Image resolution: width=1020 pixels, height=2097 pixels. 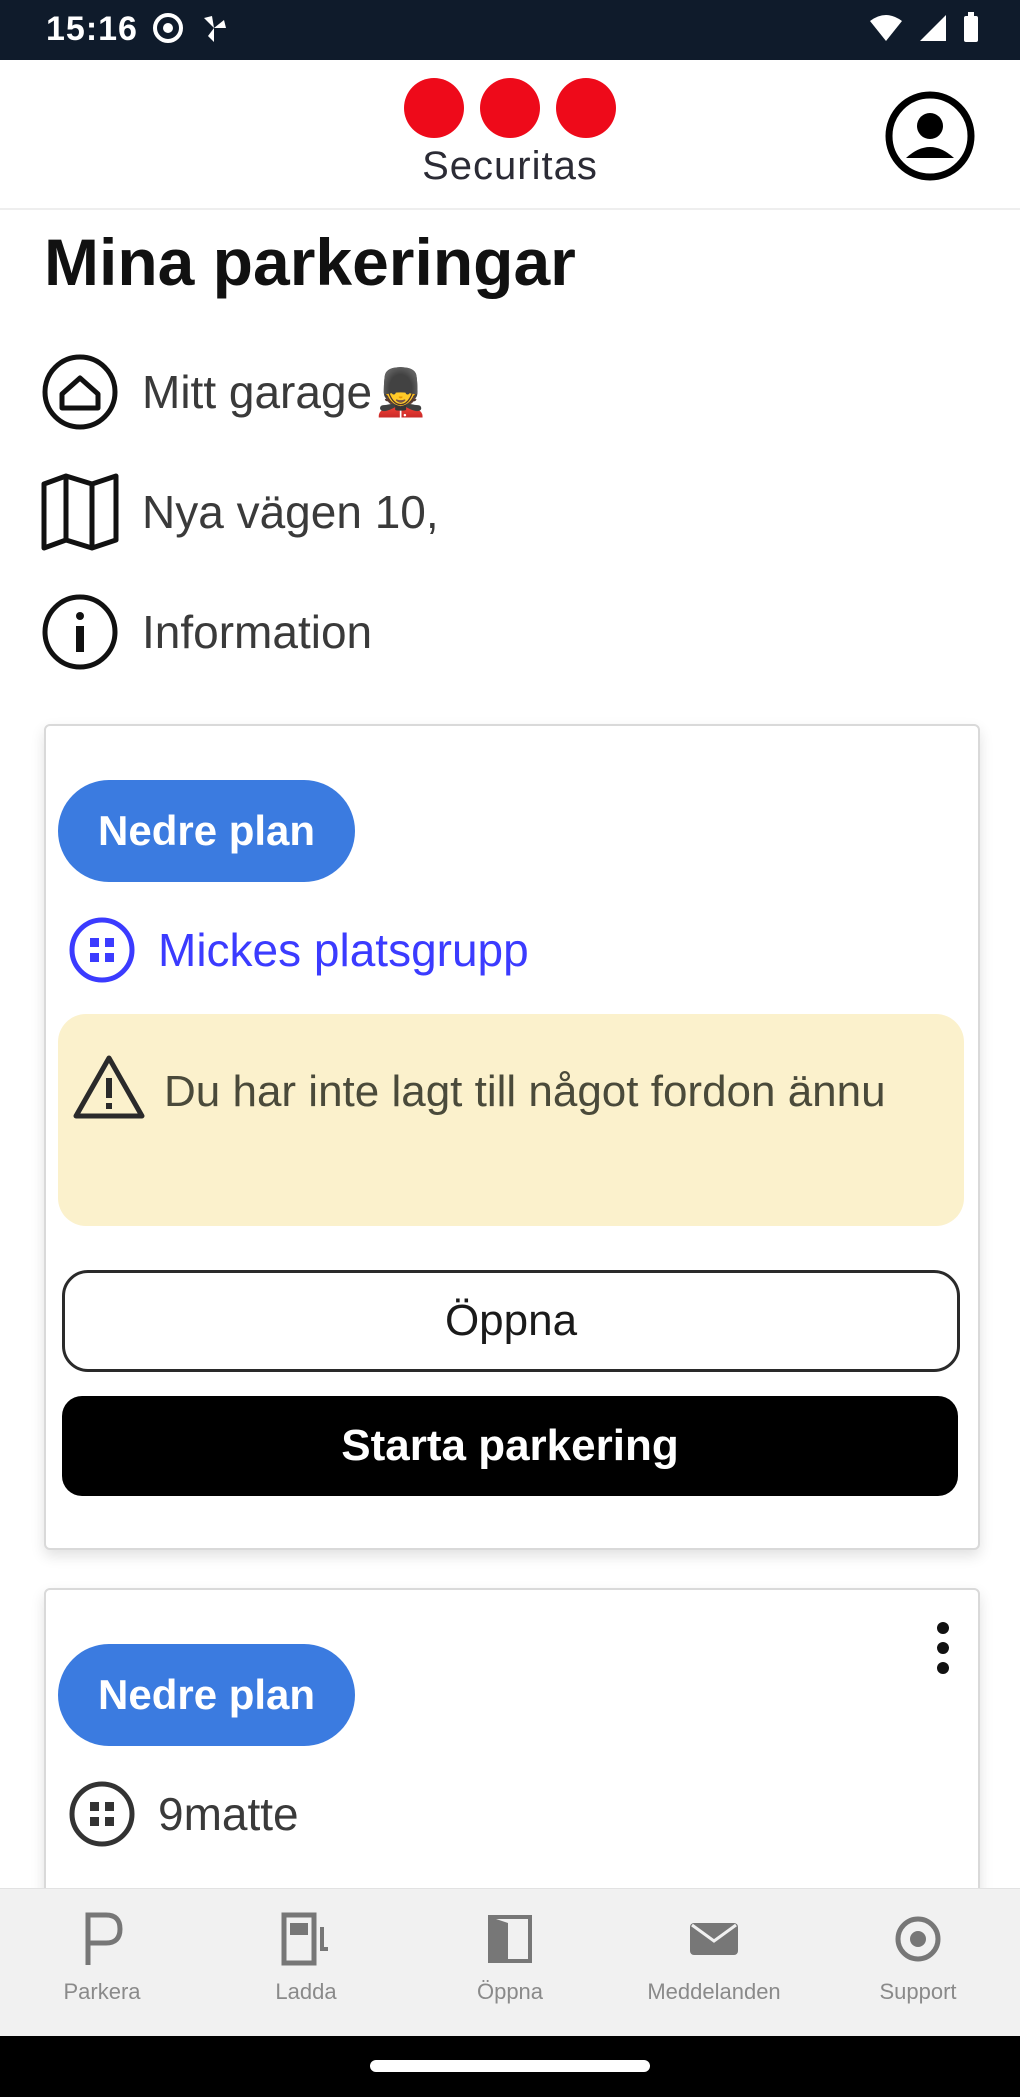 I want to click on profile-button, so click(x=930, y=136).